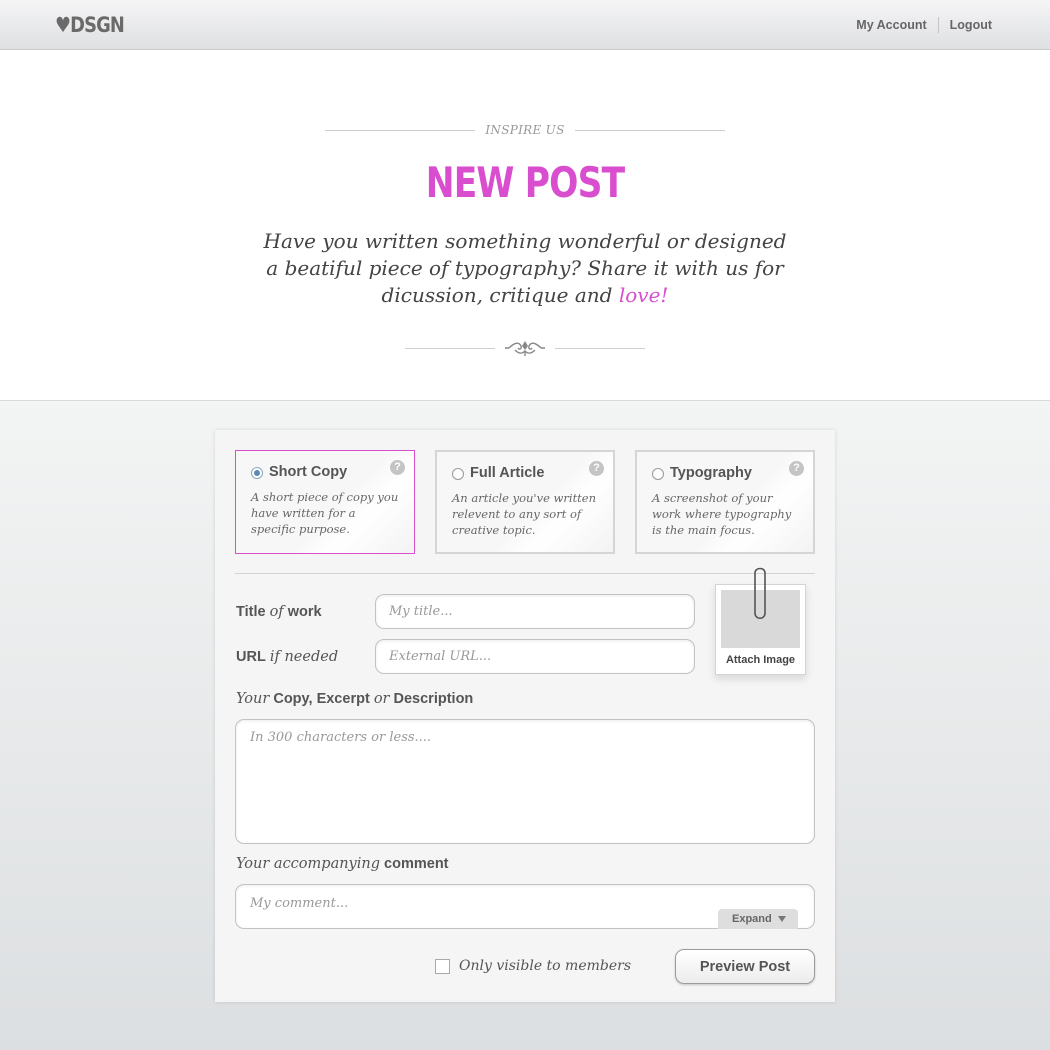 The width and height of the screenshot is (1050, 1050). Describe the element at coordinates (458, 474) in the screenshot. I see `full-article-radio` at that location.